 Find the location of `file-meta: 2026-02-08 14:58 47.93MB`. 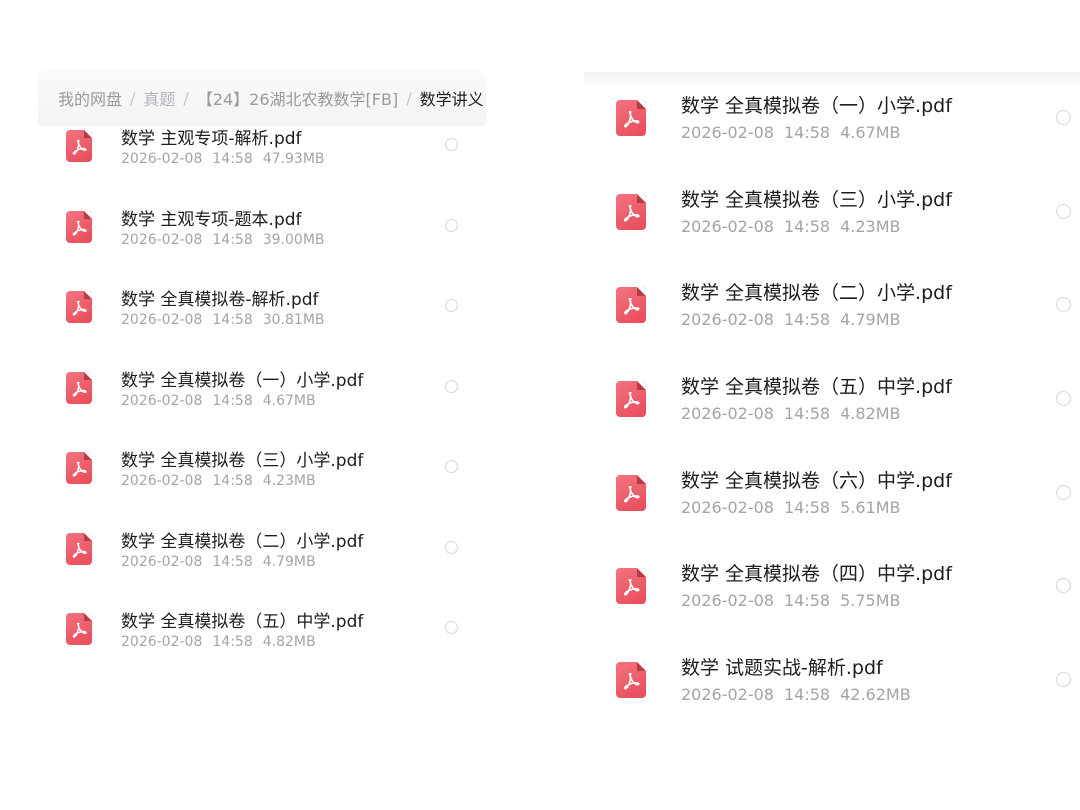

file-meta: 2026-02-08 14:58 47.93MB is located at coordinates (223, 159).